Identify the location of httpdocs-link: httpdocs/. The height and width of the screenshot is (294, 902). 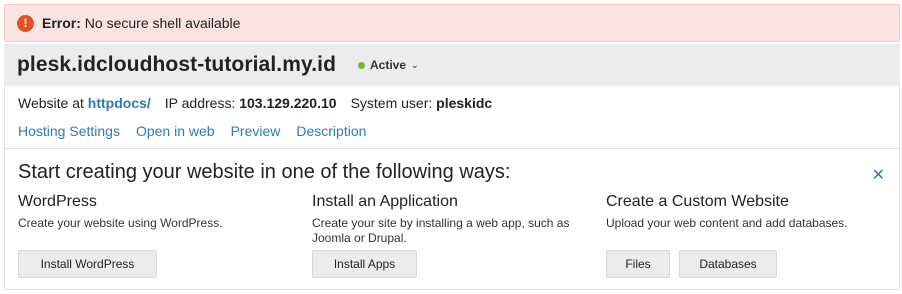
(119, 103).